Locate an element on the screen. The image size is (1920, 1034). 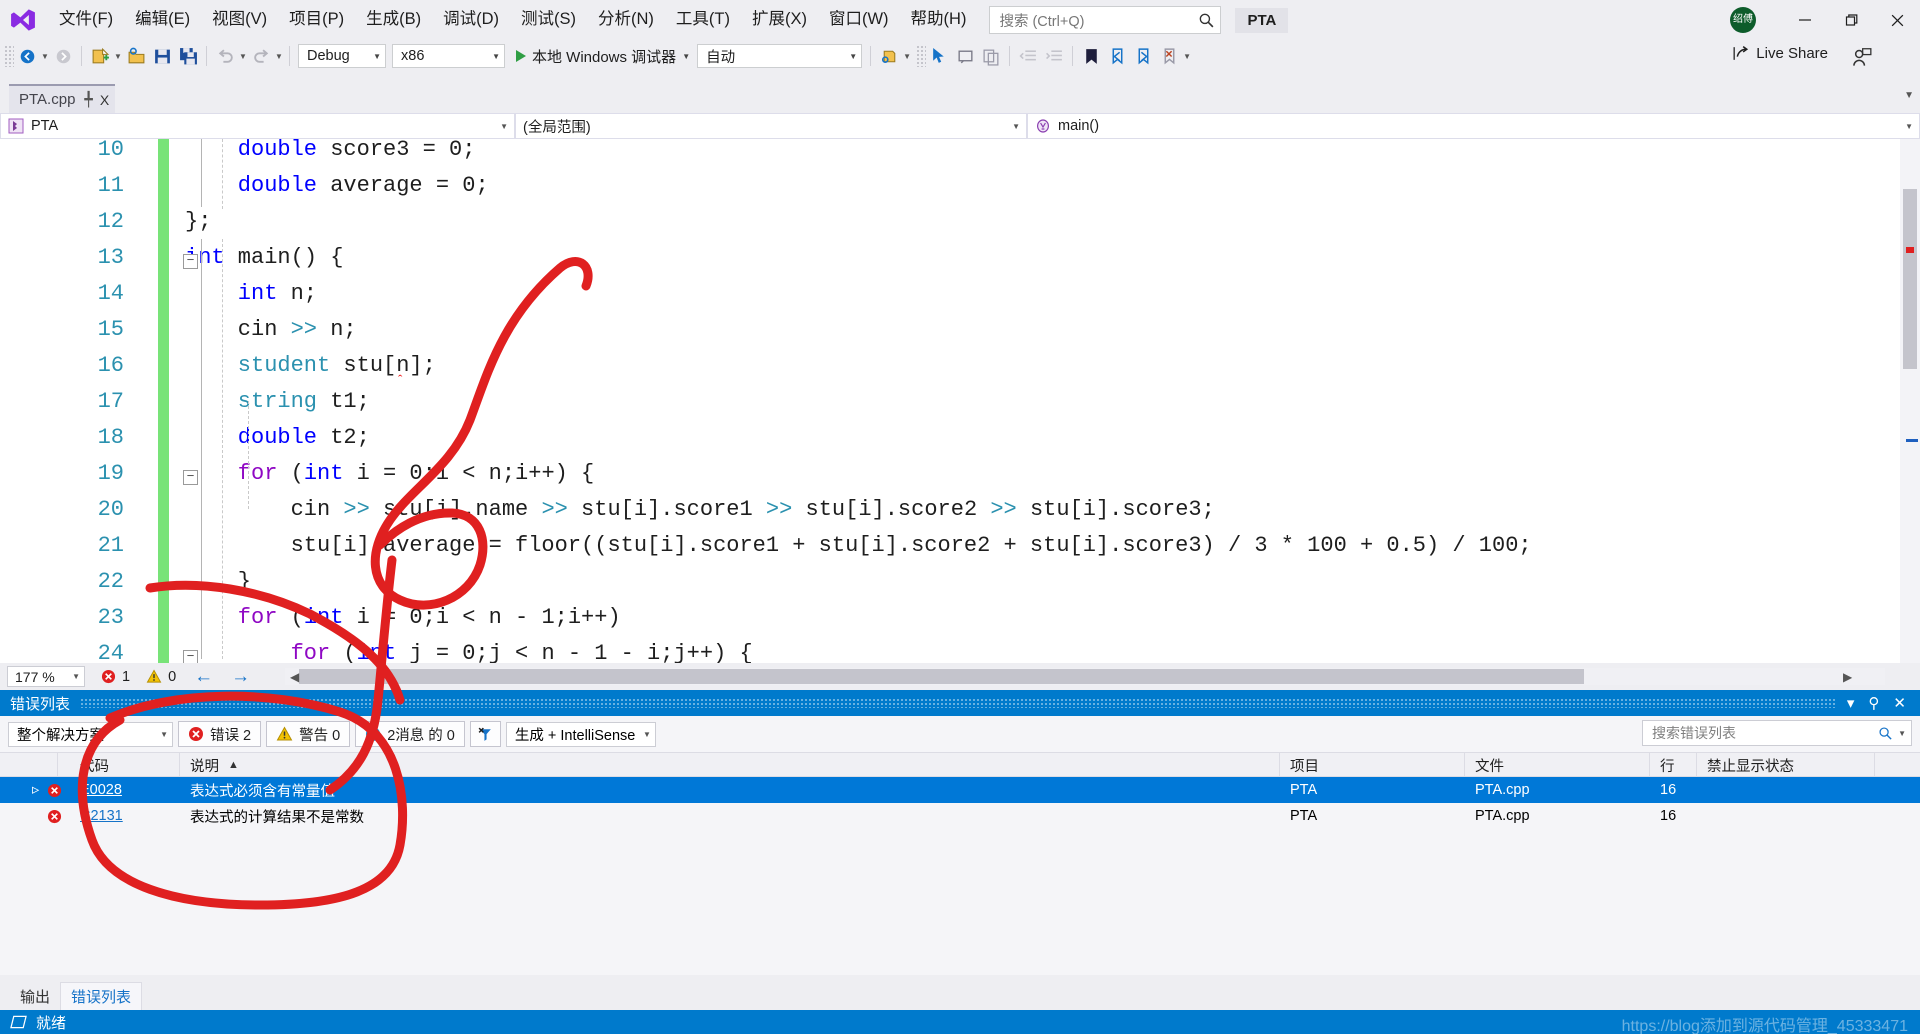
navigate-forward-arrow-icon: → is located at coordinates (240, 677).